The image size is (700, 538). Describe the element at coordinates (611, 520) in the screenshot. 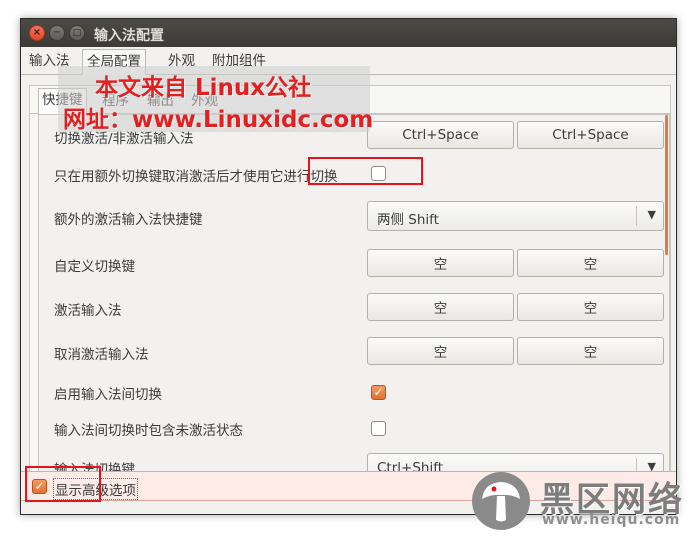

I see `logo-url: www.heiqu.com` at that location.